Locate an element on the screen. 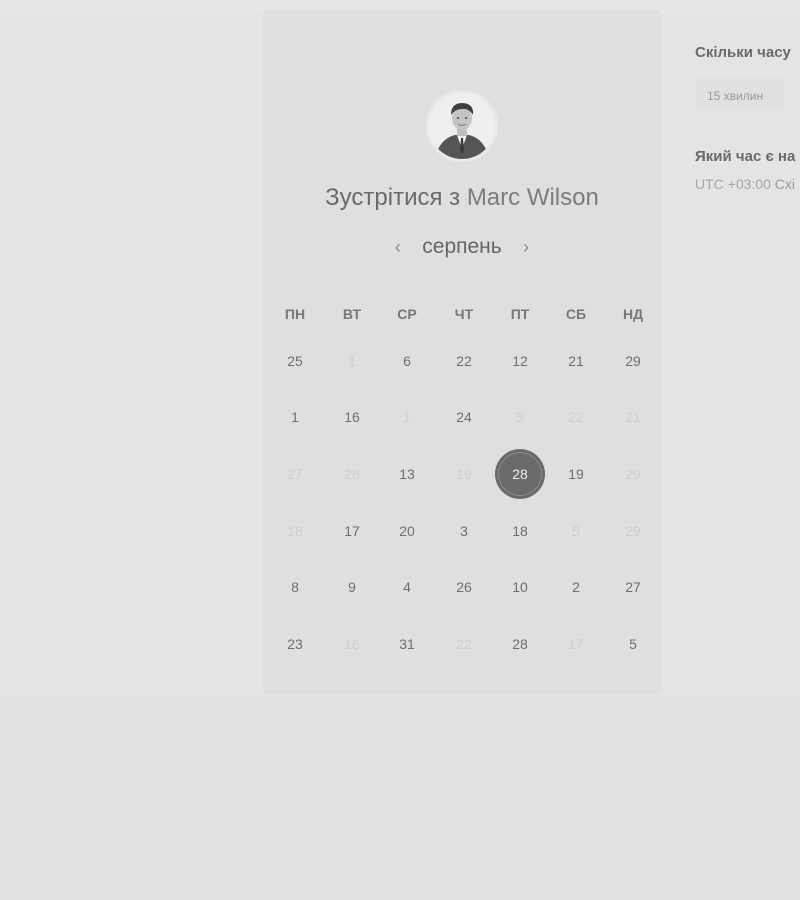 The height and width of the screenshot is (900, 800). timezone-selector: UTC +03:00 Схі is located at coordinates (745, 184).